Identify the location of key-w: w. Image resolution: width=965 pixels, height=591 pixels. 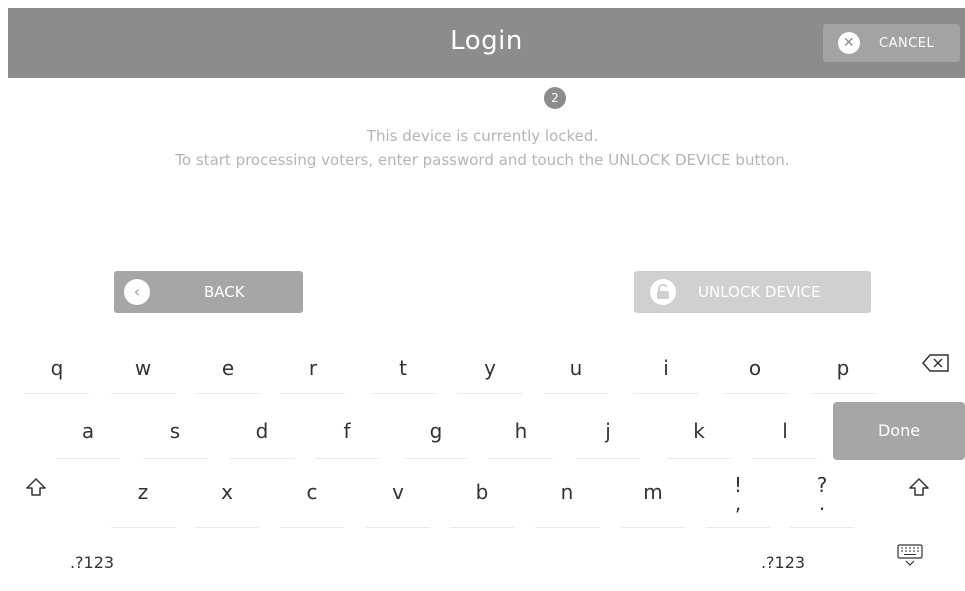
(143, 368).